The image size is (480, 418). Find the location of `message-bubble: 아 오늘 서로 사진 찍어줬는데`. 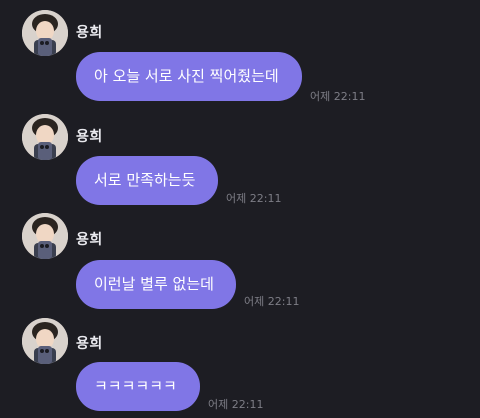

message-bubble: 아 오늘 서로 사진 찍어줬는데 is located at coordinates (189, 76).